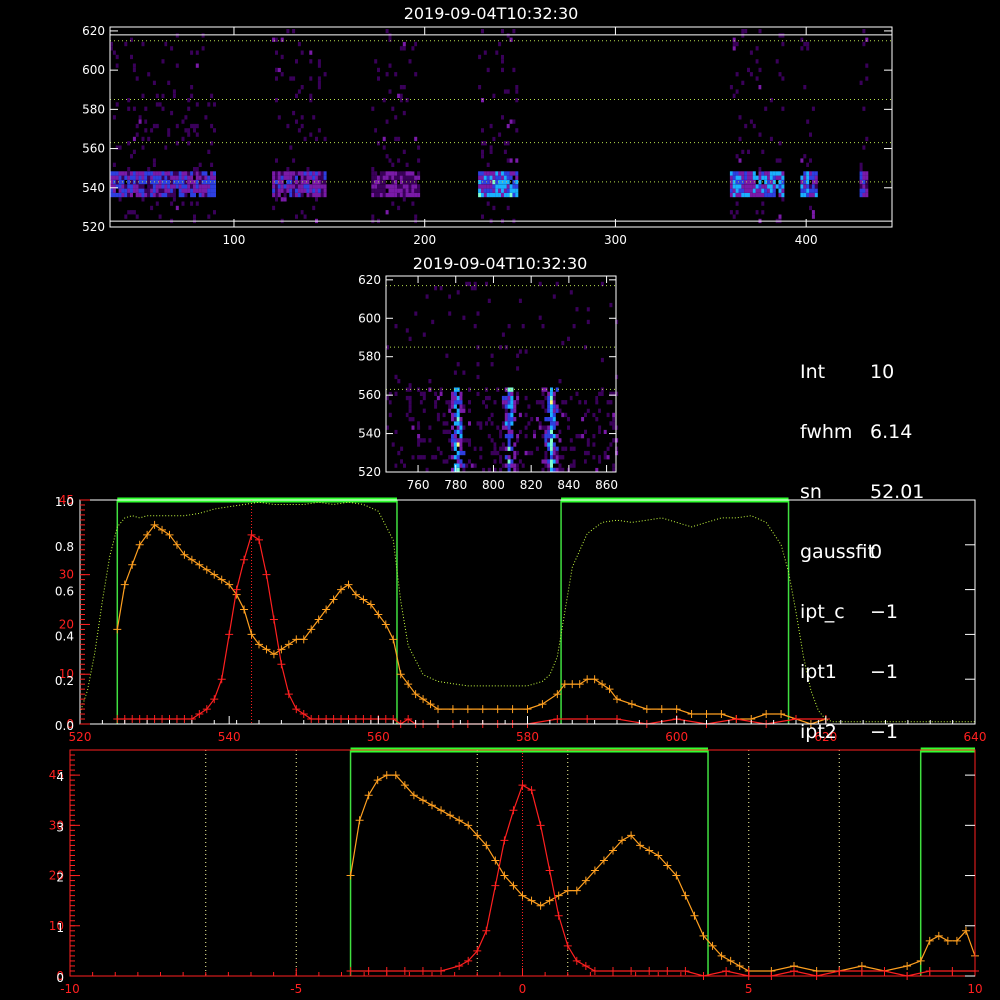 The image size is (1000, 1000). What do you see at coordinates (64, 681) in the screenshot?
I see `y-secondary-tick-label: 0.2` at bounding box center [64, 681].